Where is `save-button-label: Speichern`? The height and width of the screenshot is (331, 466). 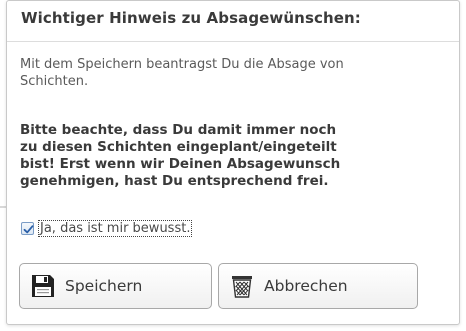 save-button-label: Speichern is located at coordinates (104, 286).